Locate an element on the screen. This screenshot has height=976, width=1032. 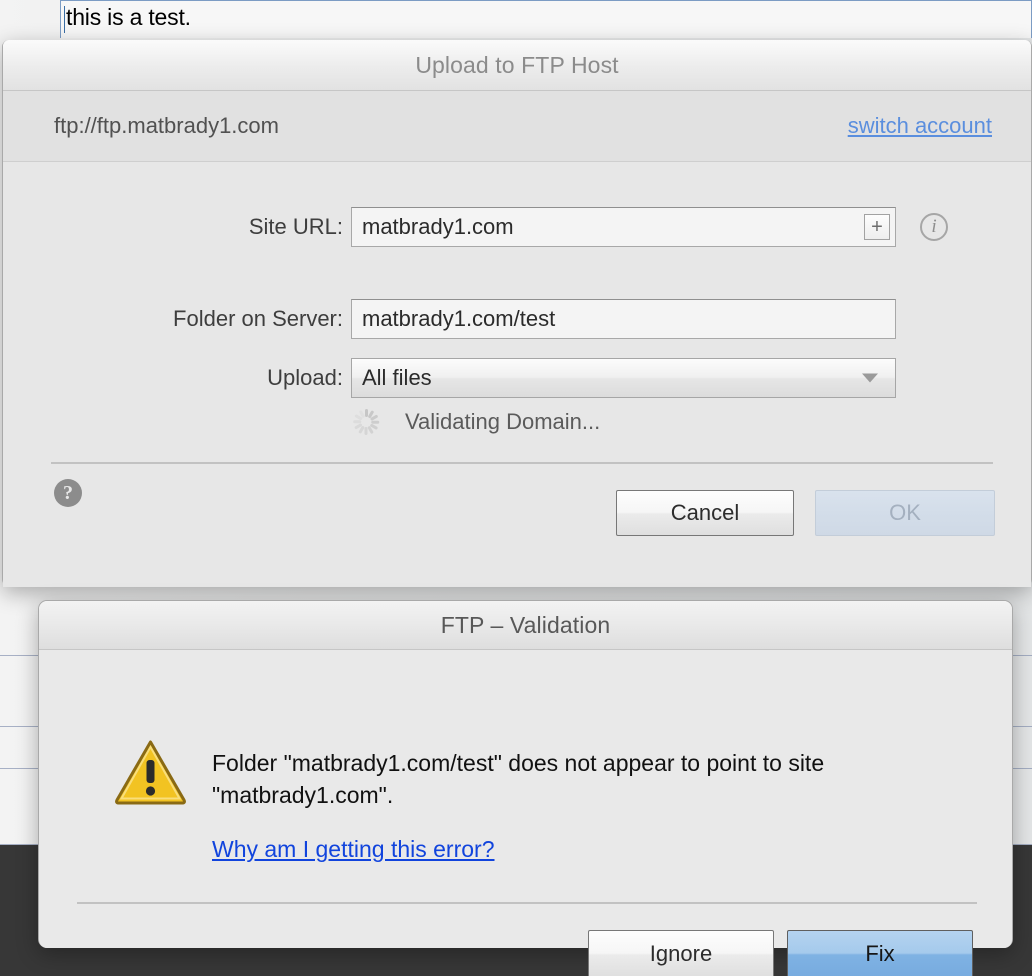
ftp-dialog-title: Upload to FTP Host is located at coordinates (517, 64).